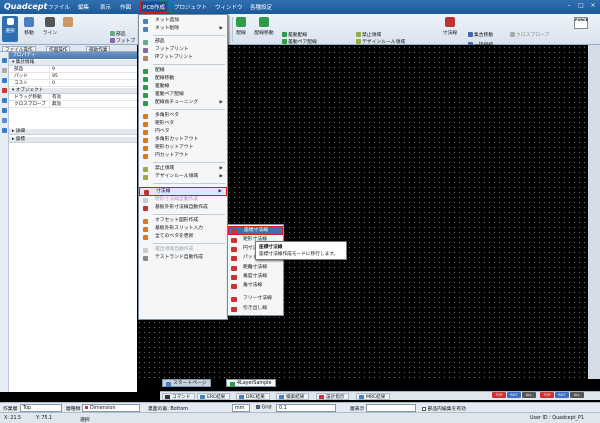 The width and height of the screenshot is (600, 423). What do you see at coordinates (73, 132) in the screenshot?
I see `section-detail: ▸ 詳細` at bounding box center [73, 132].